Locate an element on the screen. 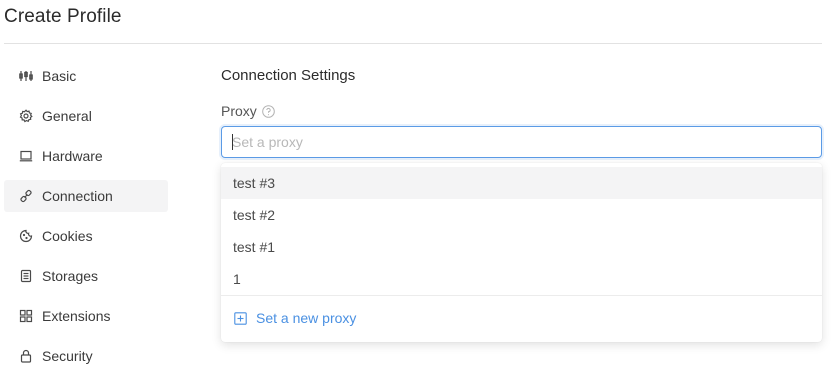 This screenshot has height=378, width=832. sidebar-item-cookies: Cookies is located at coordinates (86, 236).